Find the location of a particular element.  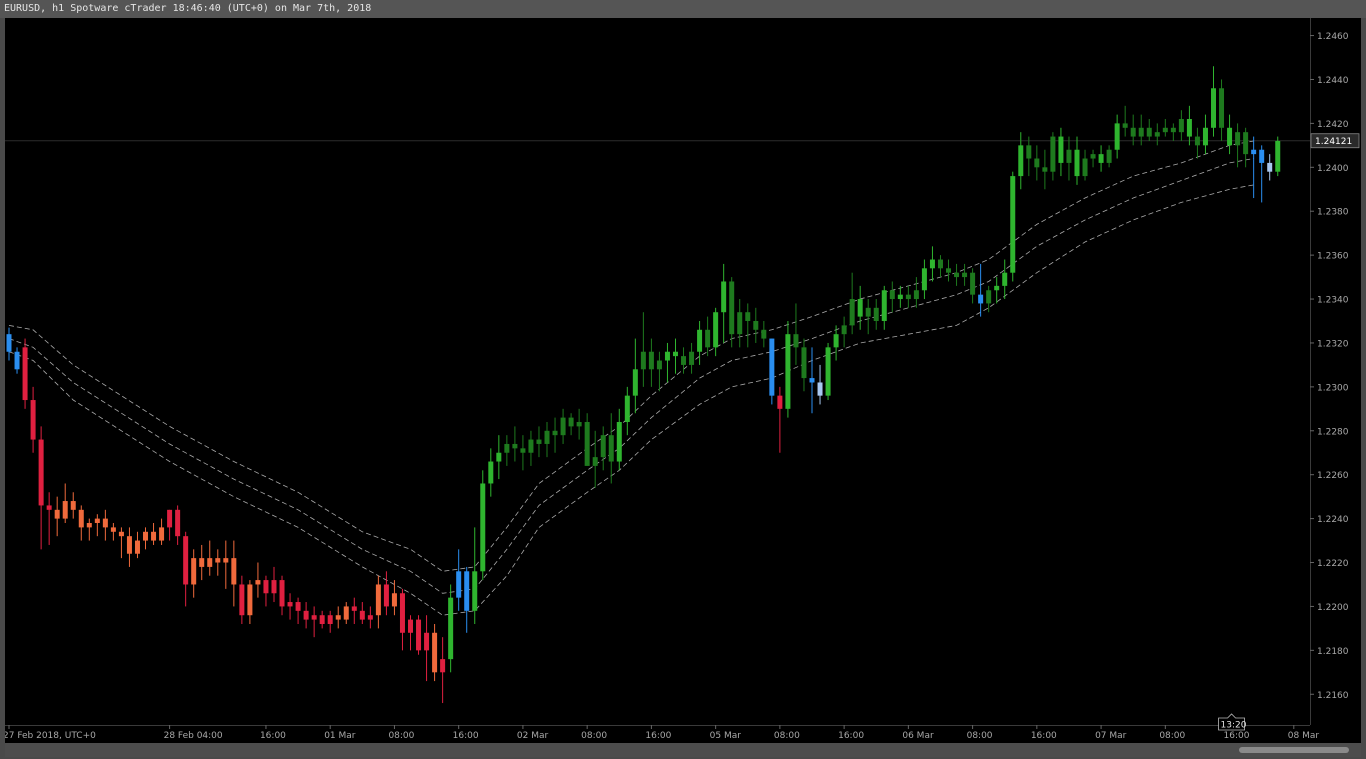

y-axis-tick-label: 1.2440 is located at coordinates (1333, 81).